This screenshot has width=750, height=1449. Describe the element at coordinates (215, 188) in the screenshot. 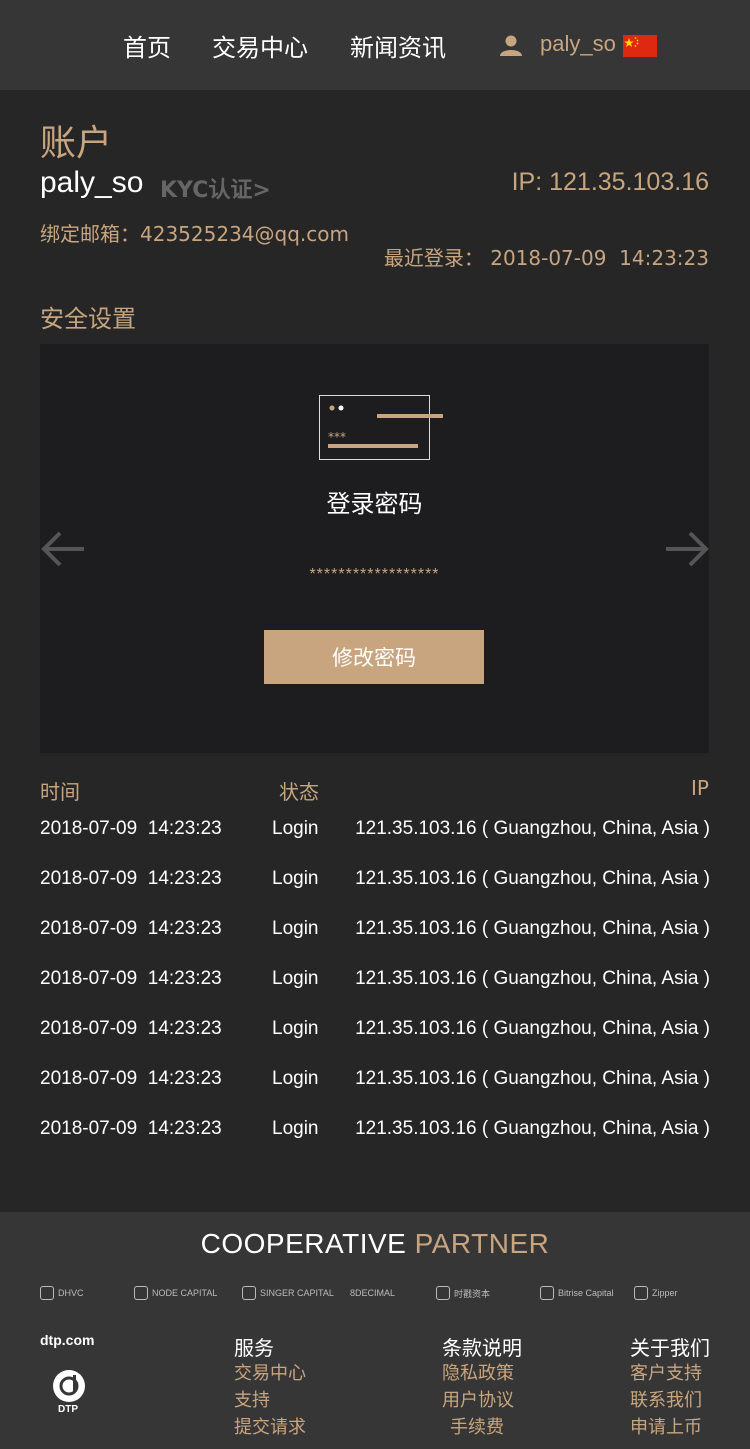

I see `kyc-link: KYC认证>` at that location.